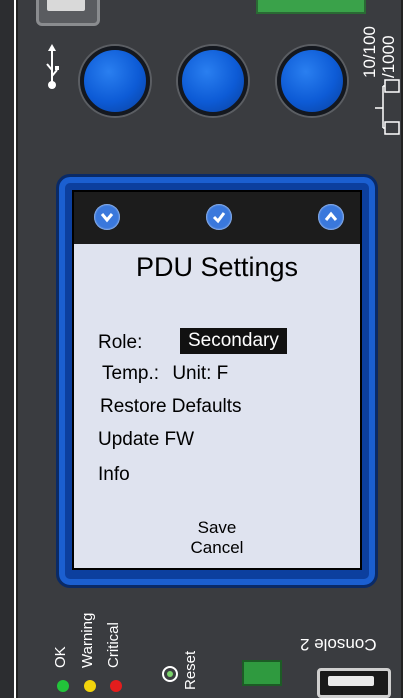 Image resolution: width=411 pixels, height=698 pixels. What do you see at coordinates (87, 640) in the screenshot?
I see `warning-label: Warning` at bounding box center [87, 640].